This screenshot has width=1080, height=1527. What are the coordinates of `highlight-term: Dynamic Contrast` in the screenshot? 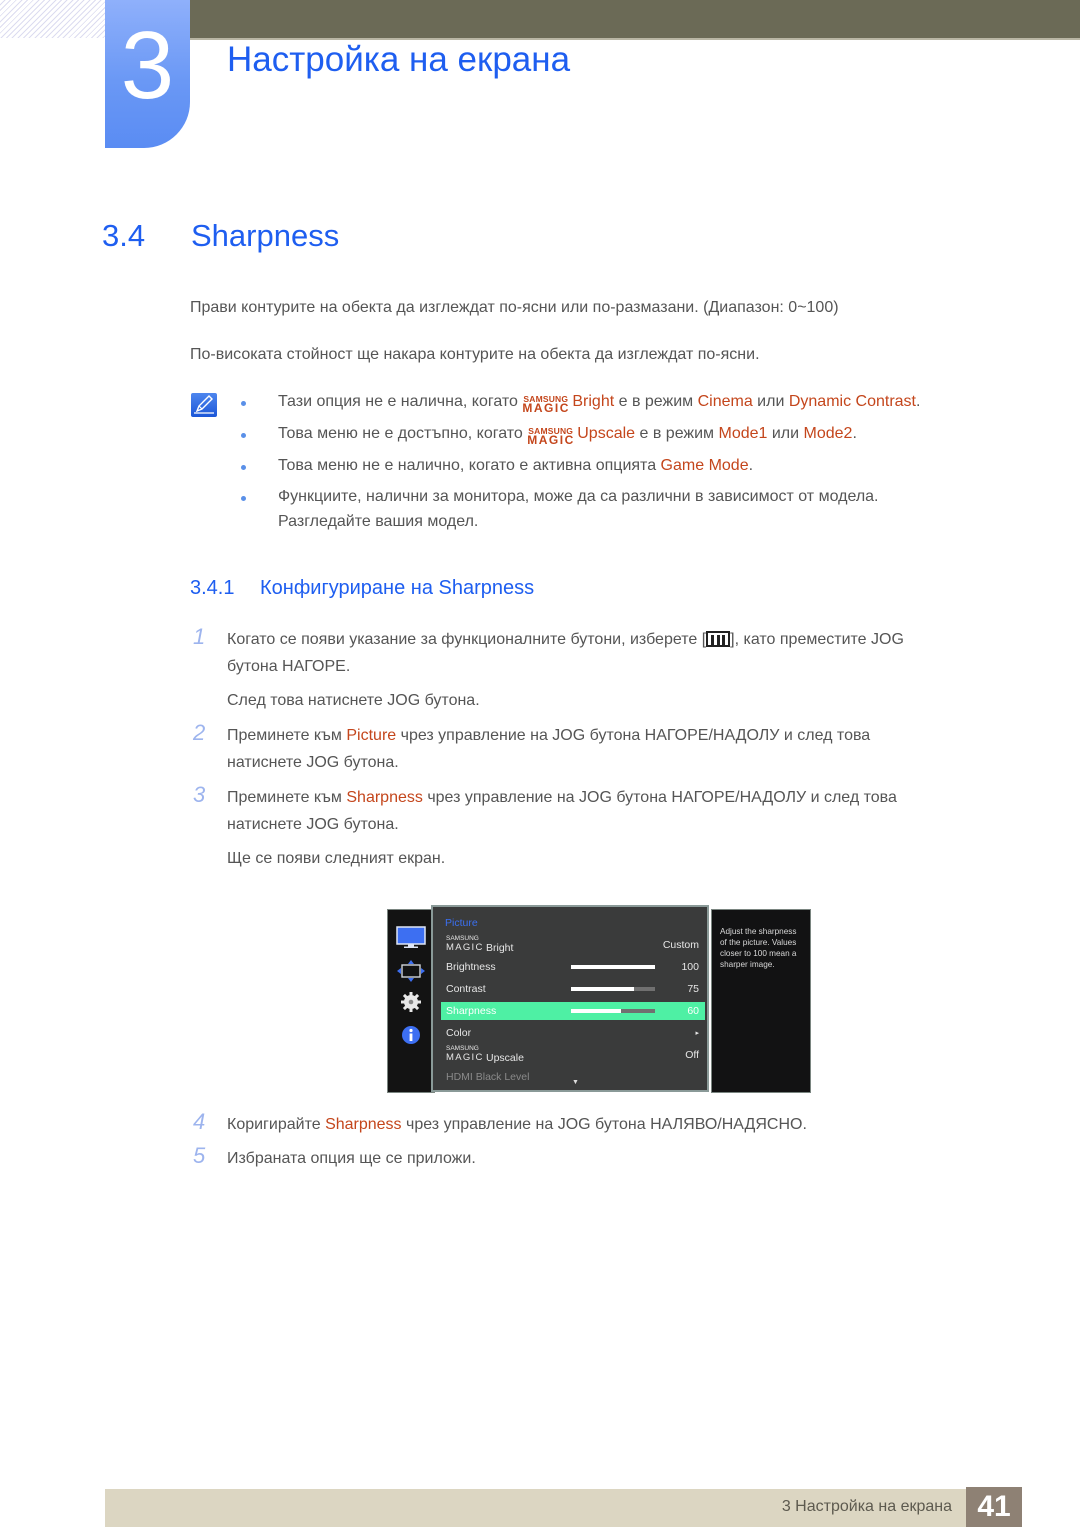 It's located at (852, 401).